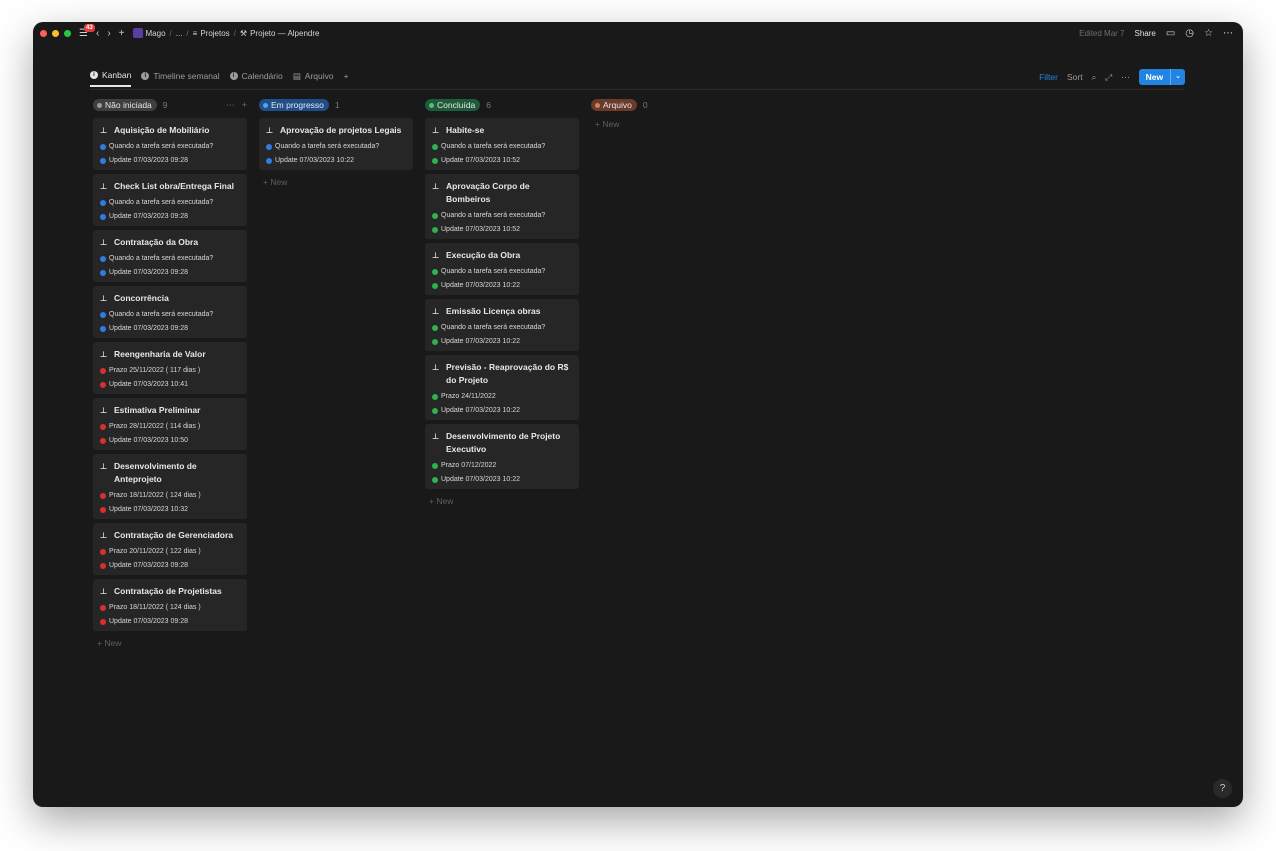 This screenshot has height=851, width=1276. Describe the element at coordinates (1222, 788) in the screenshot. I see `help-button: ?` at that location.